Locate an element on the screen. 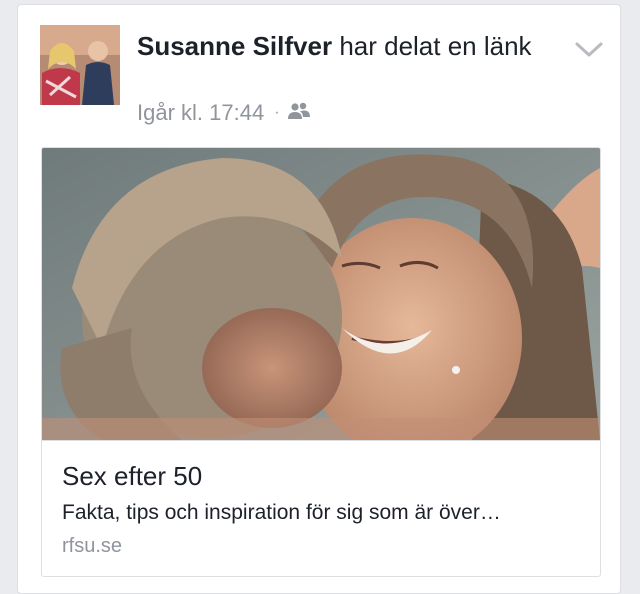 Image resolution: width=640 pixels, height=594 pixels. chevron-down-icon is located at coordinates (589, 50).